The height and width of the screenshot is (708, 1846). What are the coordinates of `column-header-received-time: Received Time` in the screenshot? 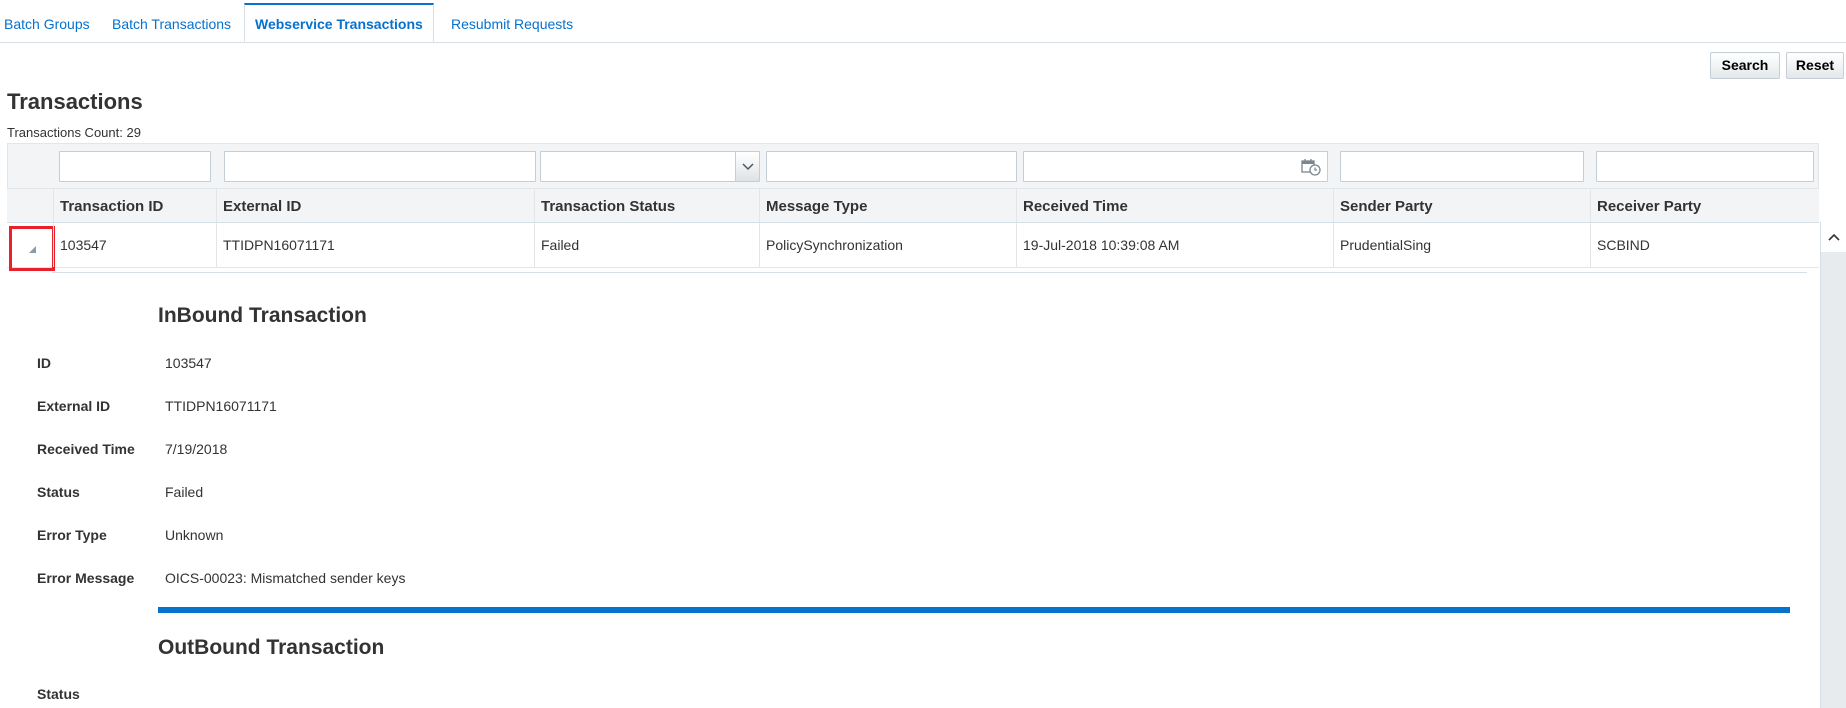 It's located at (1174, 205).